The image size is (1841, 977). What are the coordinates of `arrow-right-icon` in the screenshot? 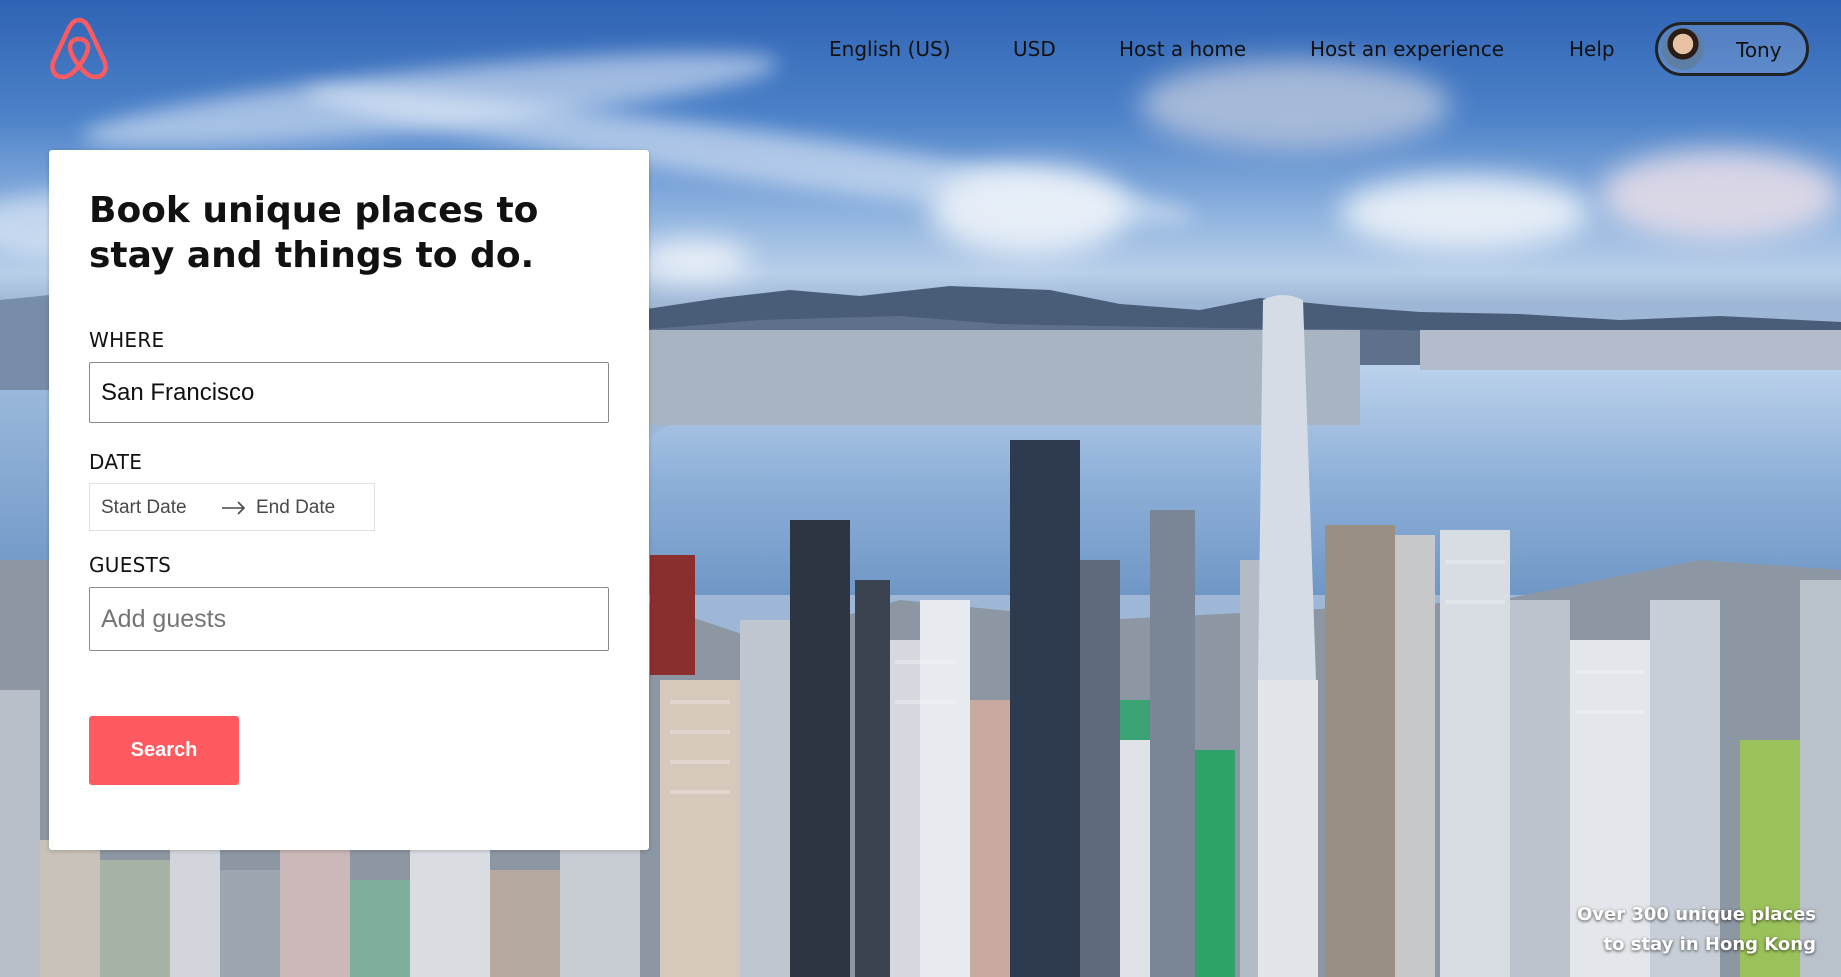 It's located at (234, 508).